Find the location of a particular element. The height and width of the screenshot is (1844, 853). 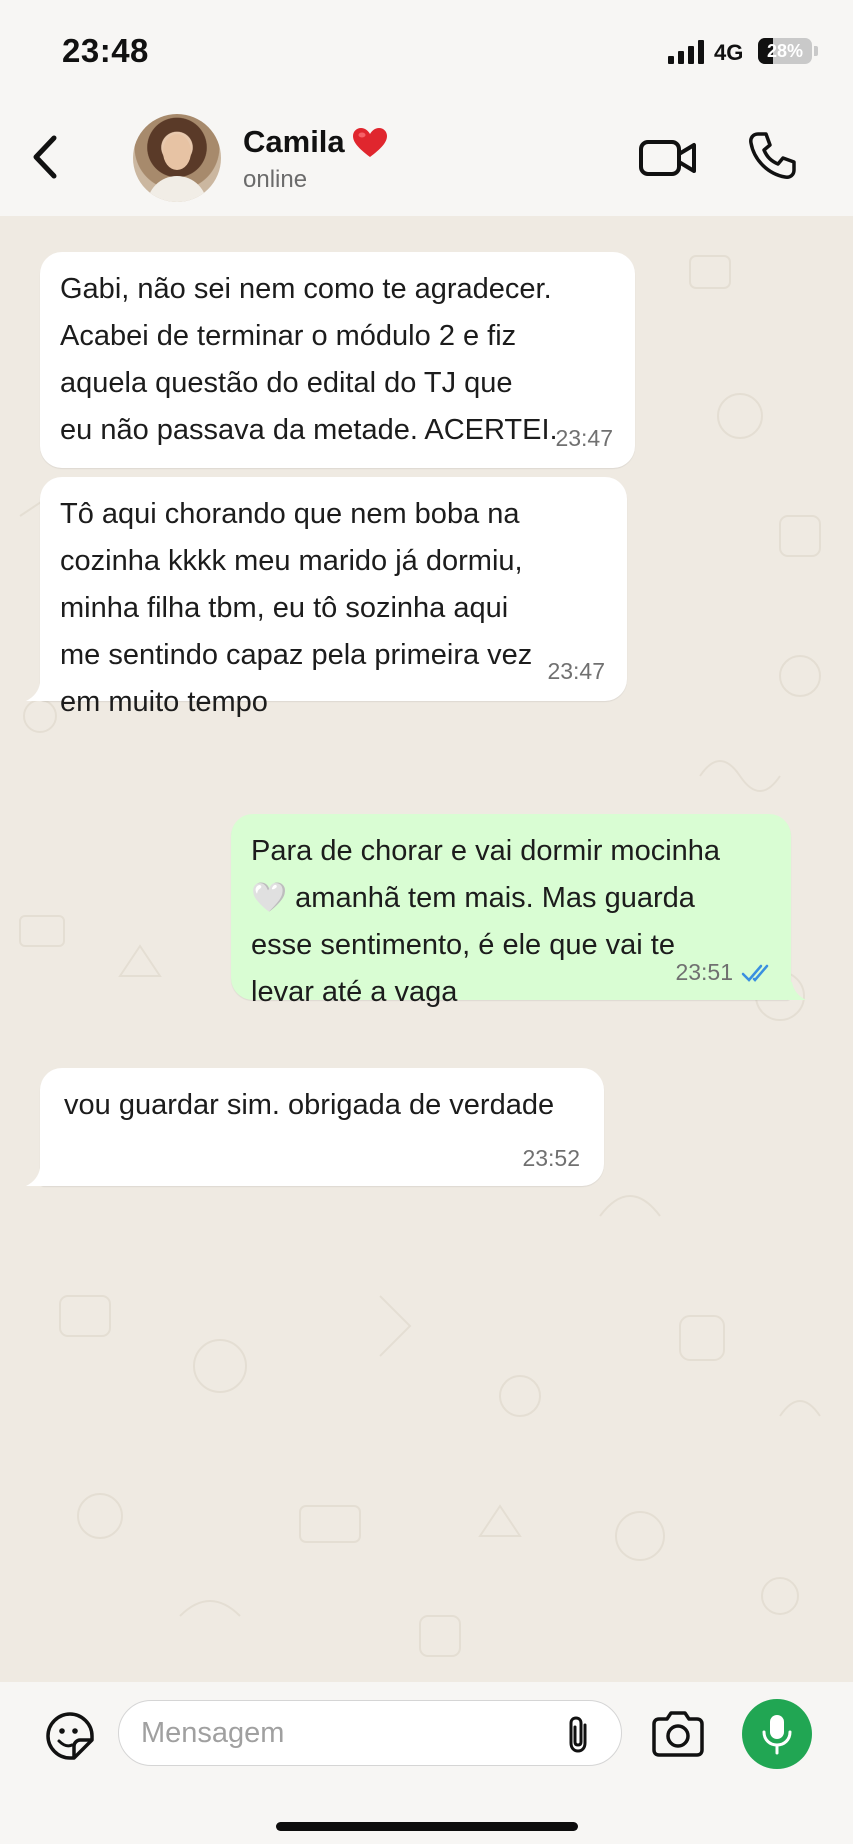

microphone-button is located at coordinates (777, 1734).